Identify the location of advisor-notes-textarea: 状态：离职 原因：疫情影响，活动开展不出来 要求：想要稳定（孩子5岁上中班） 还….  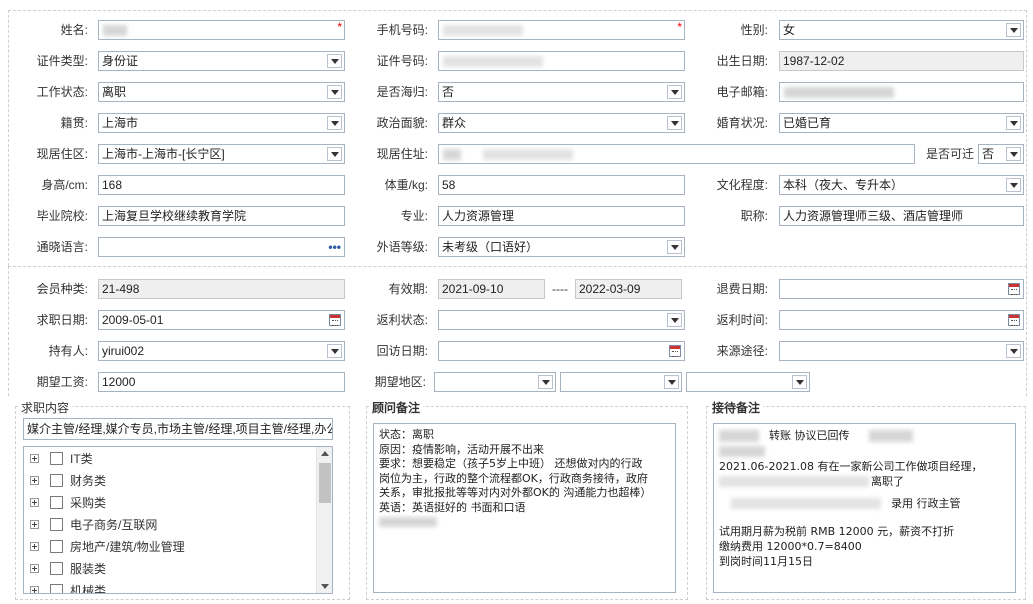
(524, 508).